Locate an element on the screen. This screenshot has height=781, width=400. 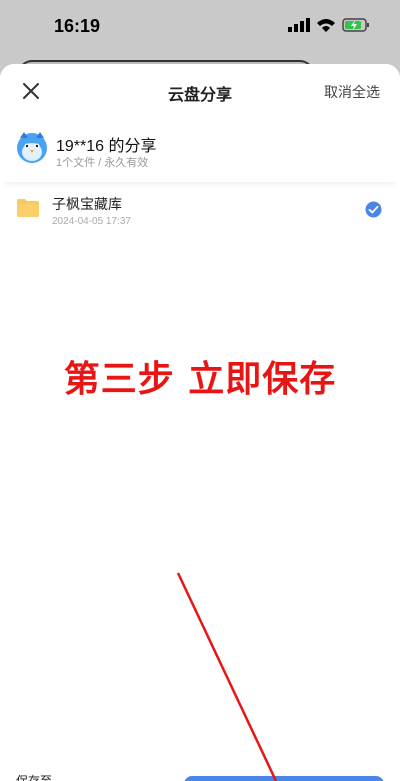
file-row: 子枫宝藏库 2024-04-05 17:37 is located at coordinates (200, 210).